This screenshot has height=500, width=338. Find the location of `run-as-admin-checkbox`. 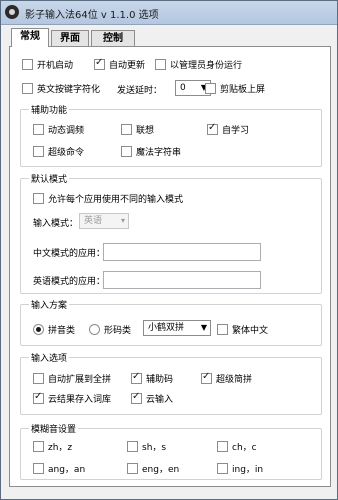

run-as-admin-checkbox is located at coordinates (160, 64).